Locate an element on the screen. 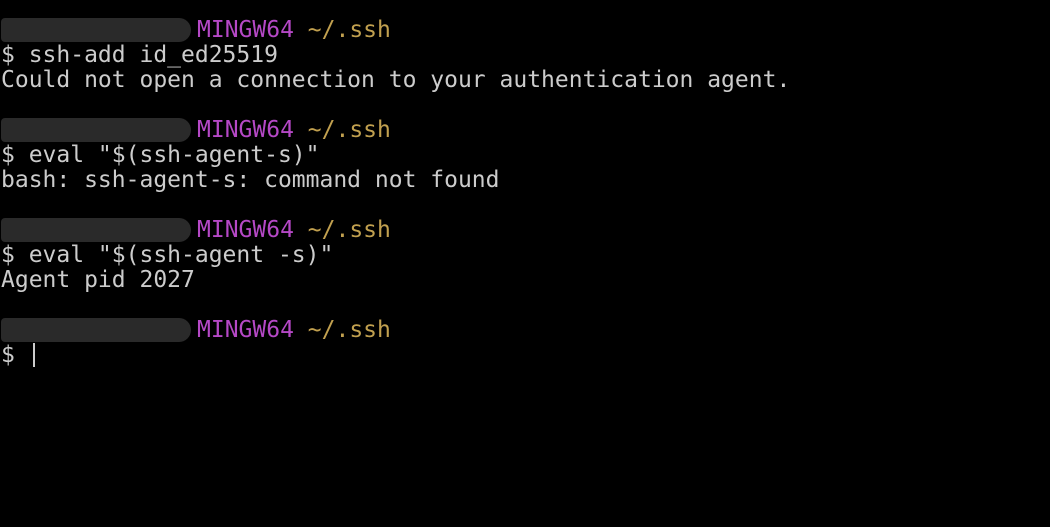 The image size is (1050, 527). input-line: $ is located at coordinates (395, 355).